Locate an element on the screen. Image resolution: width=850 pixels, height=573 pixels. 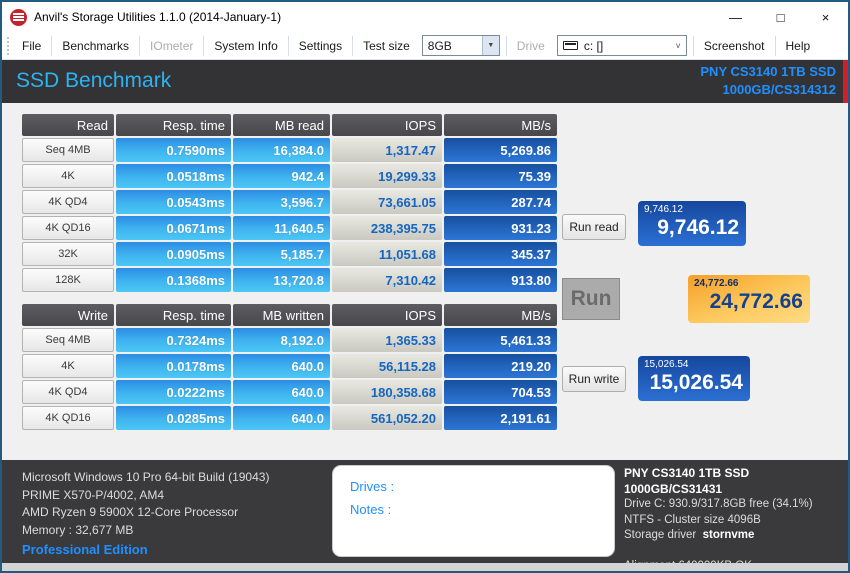
write-row-label: Seq 4MB is located at coordinates (68, 340).